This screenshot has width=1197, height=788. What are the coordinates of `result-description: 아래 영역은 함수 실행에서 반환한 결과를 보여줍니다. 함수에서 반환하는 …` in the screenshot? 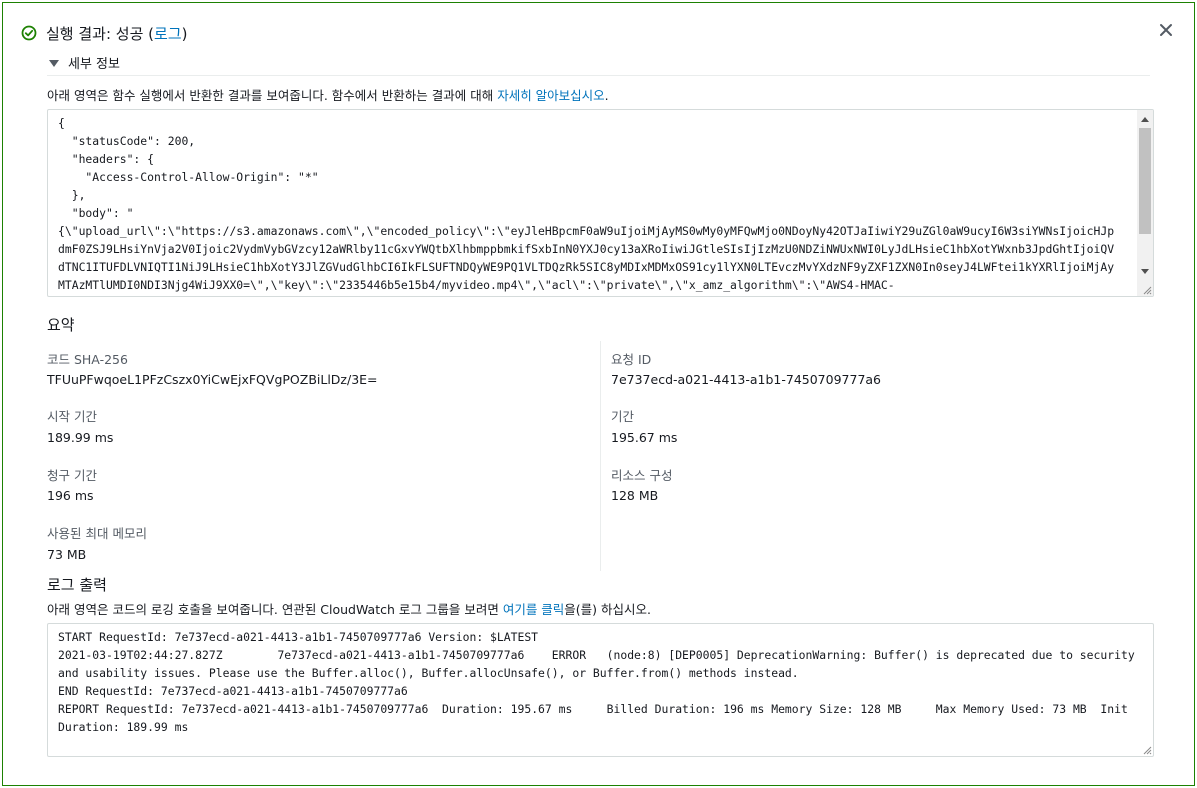 It's located at (328, 94).